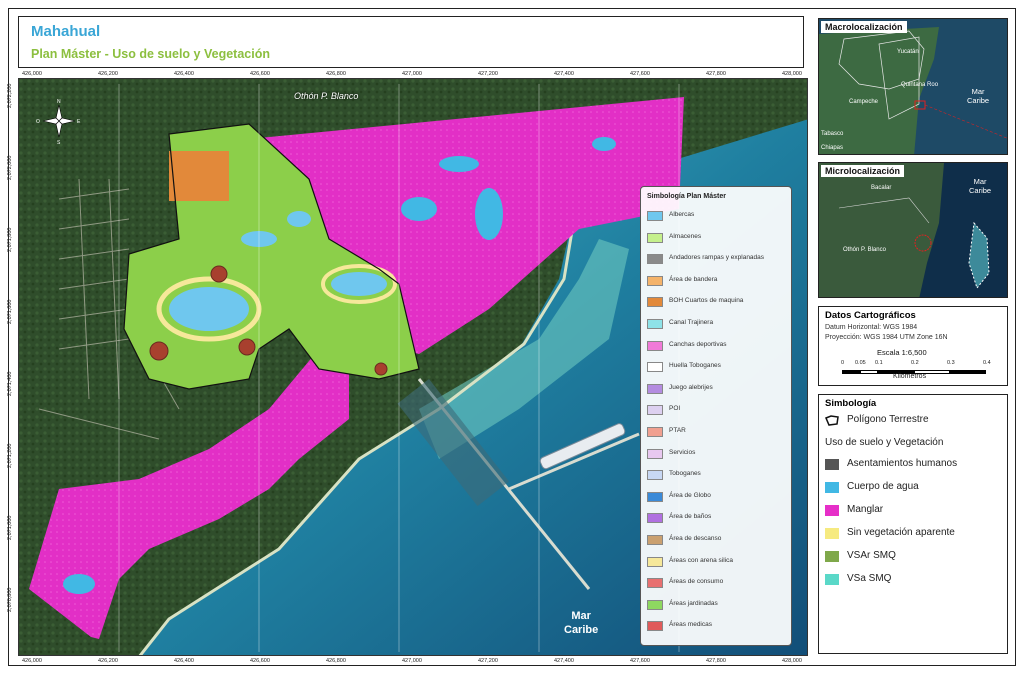 The image size is (1024, 674). What do you see at coordinates (888, 419) in the screenshot?
I see `legend-label-poligono: Polígono Terrestre` at bounding box center [888, 419].